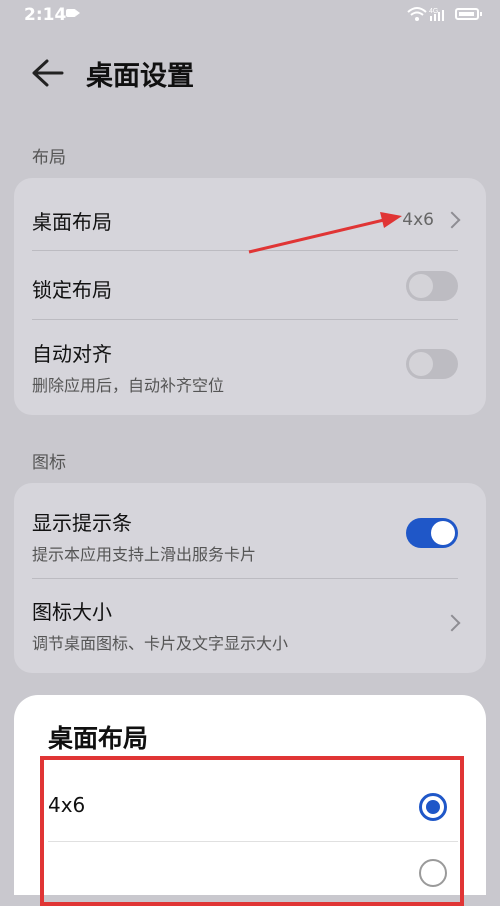 This screenshot has width=500, height=906. What do you see at coordinates (72, 354) in the screenshot?
I see `auto-align-label: 自动对齐` at bounding box center [72, 354].